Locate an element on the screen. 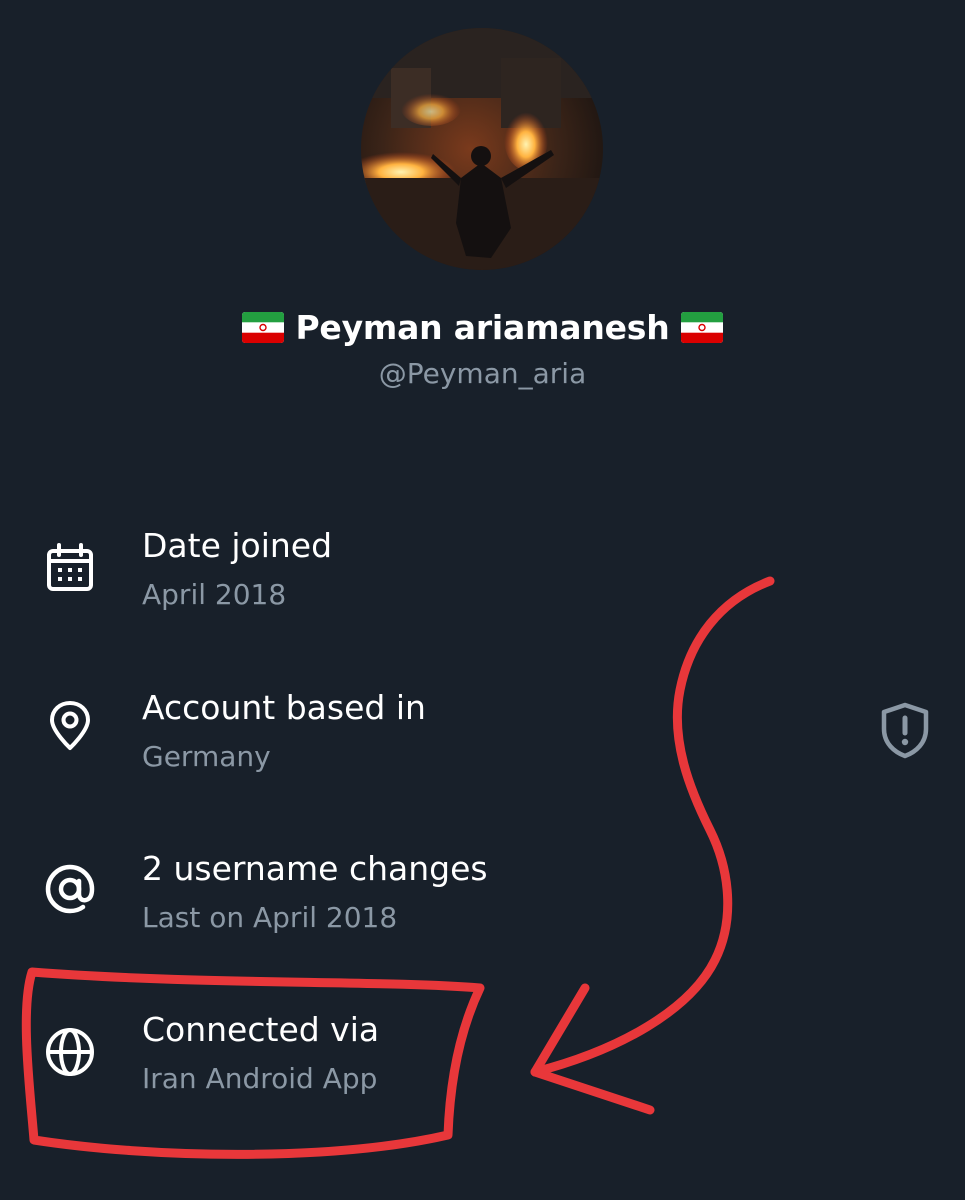 This screenshot has width=965, height=1200. location-pin-icon is located at coordinates (70, 726).